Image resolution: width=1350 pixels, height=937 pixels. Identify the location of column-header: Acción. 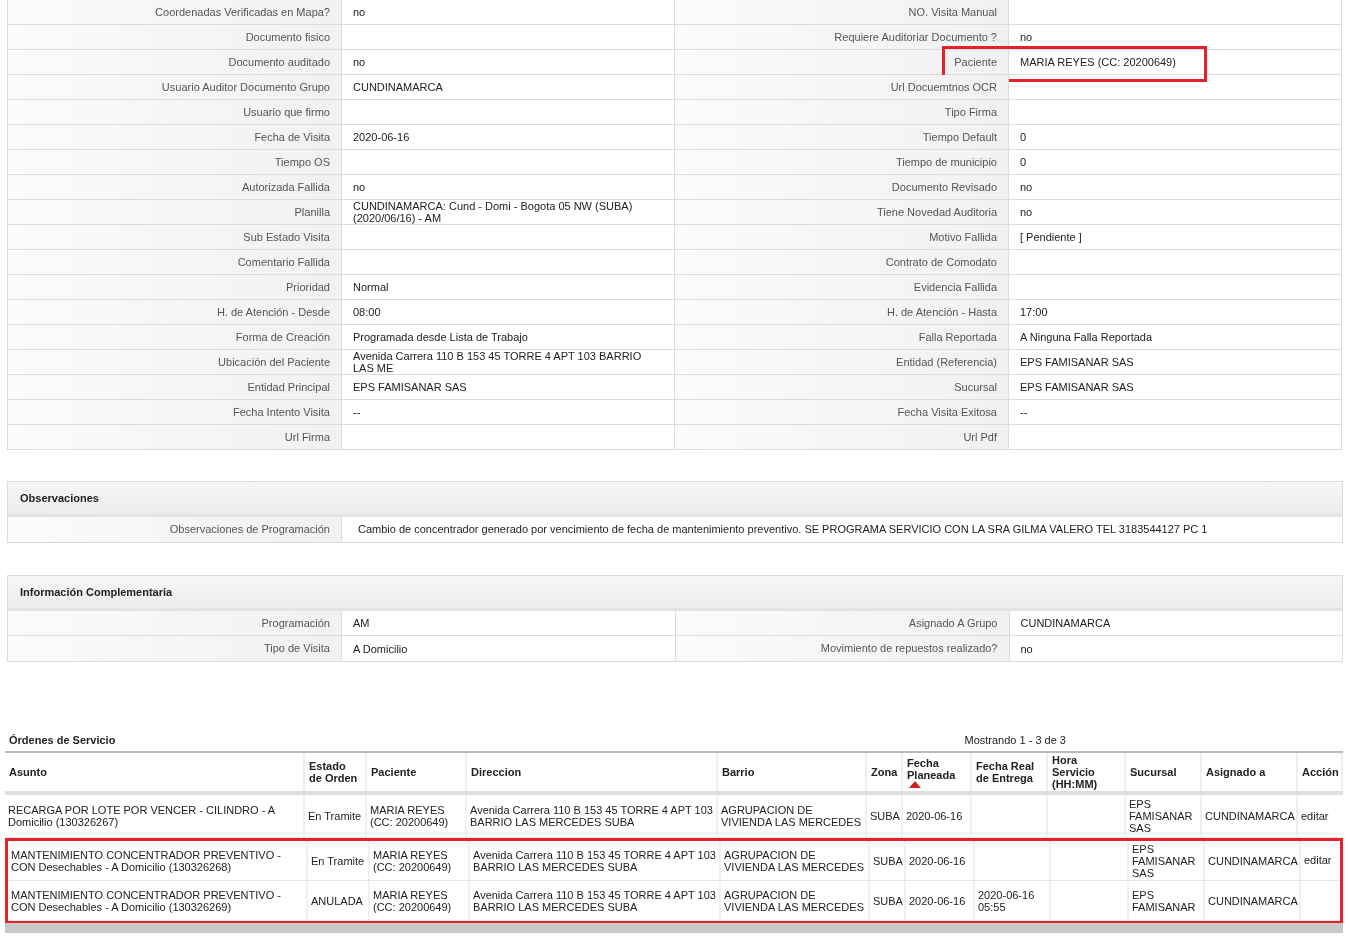
(1320, 772).